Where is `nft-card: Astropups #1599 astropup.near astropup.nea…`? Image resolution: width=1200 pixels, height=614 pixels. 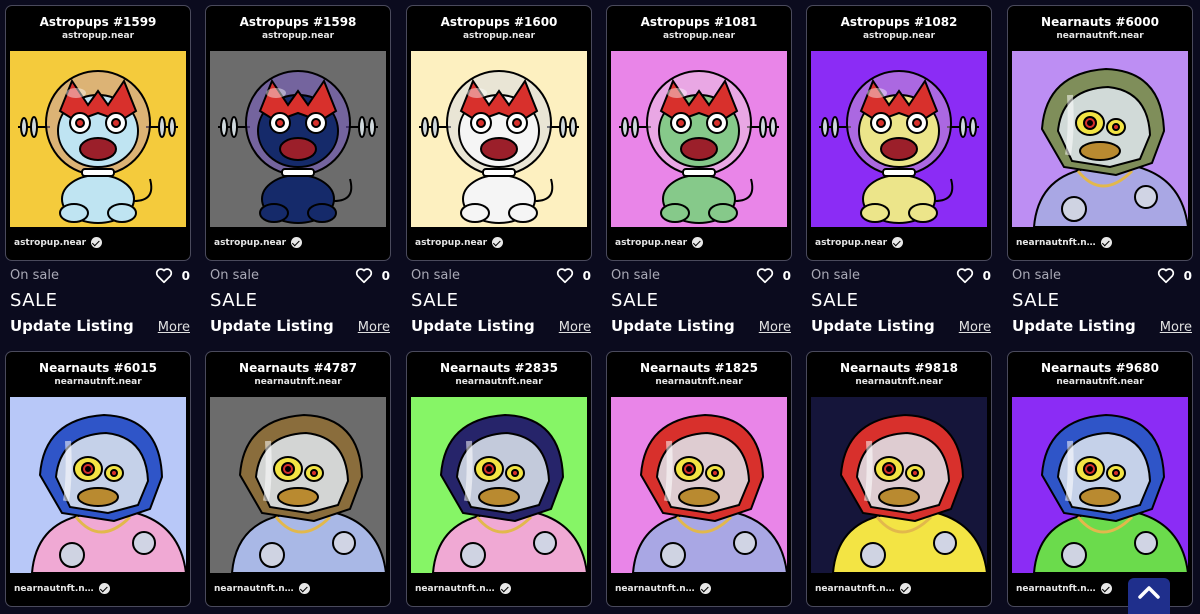 nft-card: Astropups #1599 astropup.near astropup.nea… is located at coordinates (98, 133).